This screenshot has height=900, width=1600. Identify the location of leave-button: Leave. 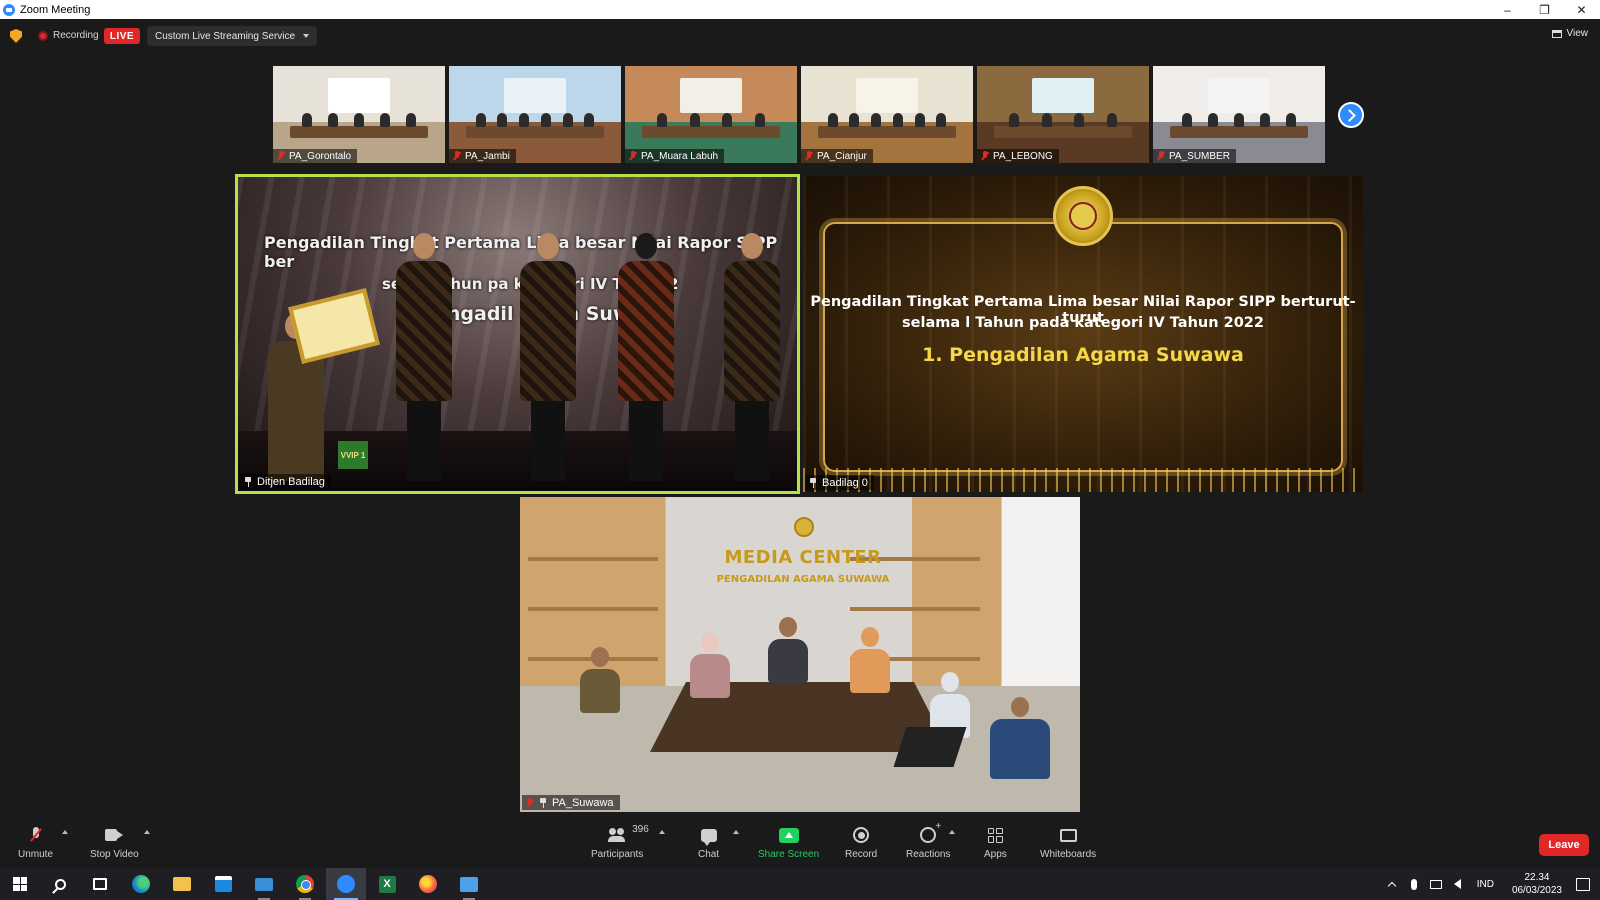
(1564, 845).